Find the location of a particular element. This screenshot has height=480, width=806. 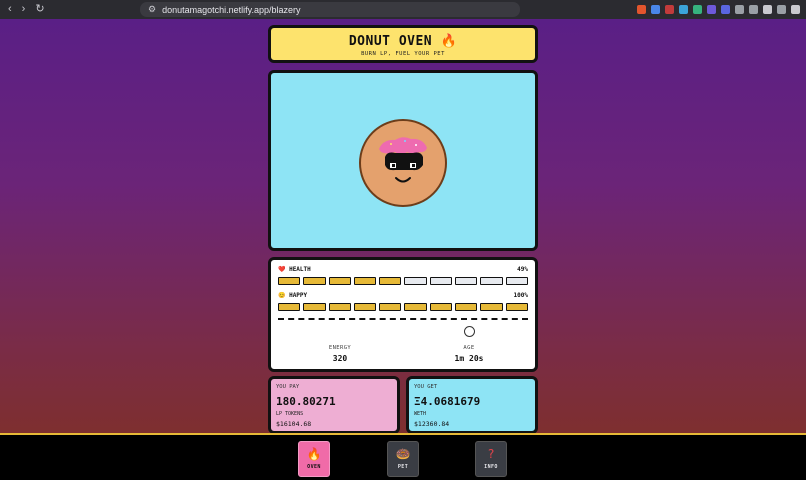

address-bar: ⚙ donutamagotchi.netlify.app/blazery is located at coordinates (330, 9).